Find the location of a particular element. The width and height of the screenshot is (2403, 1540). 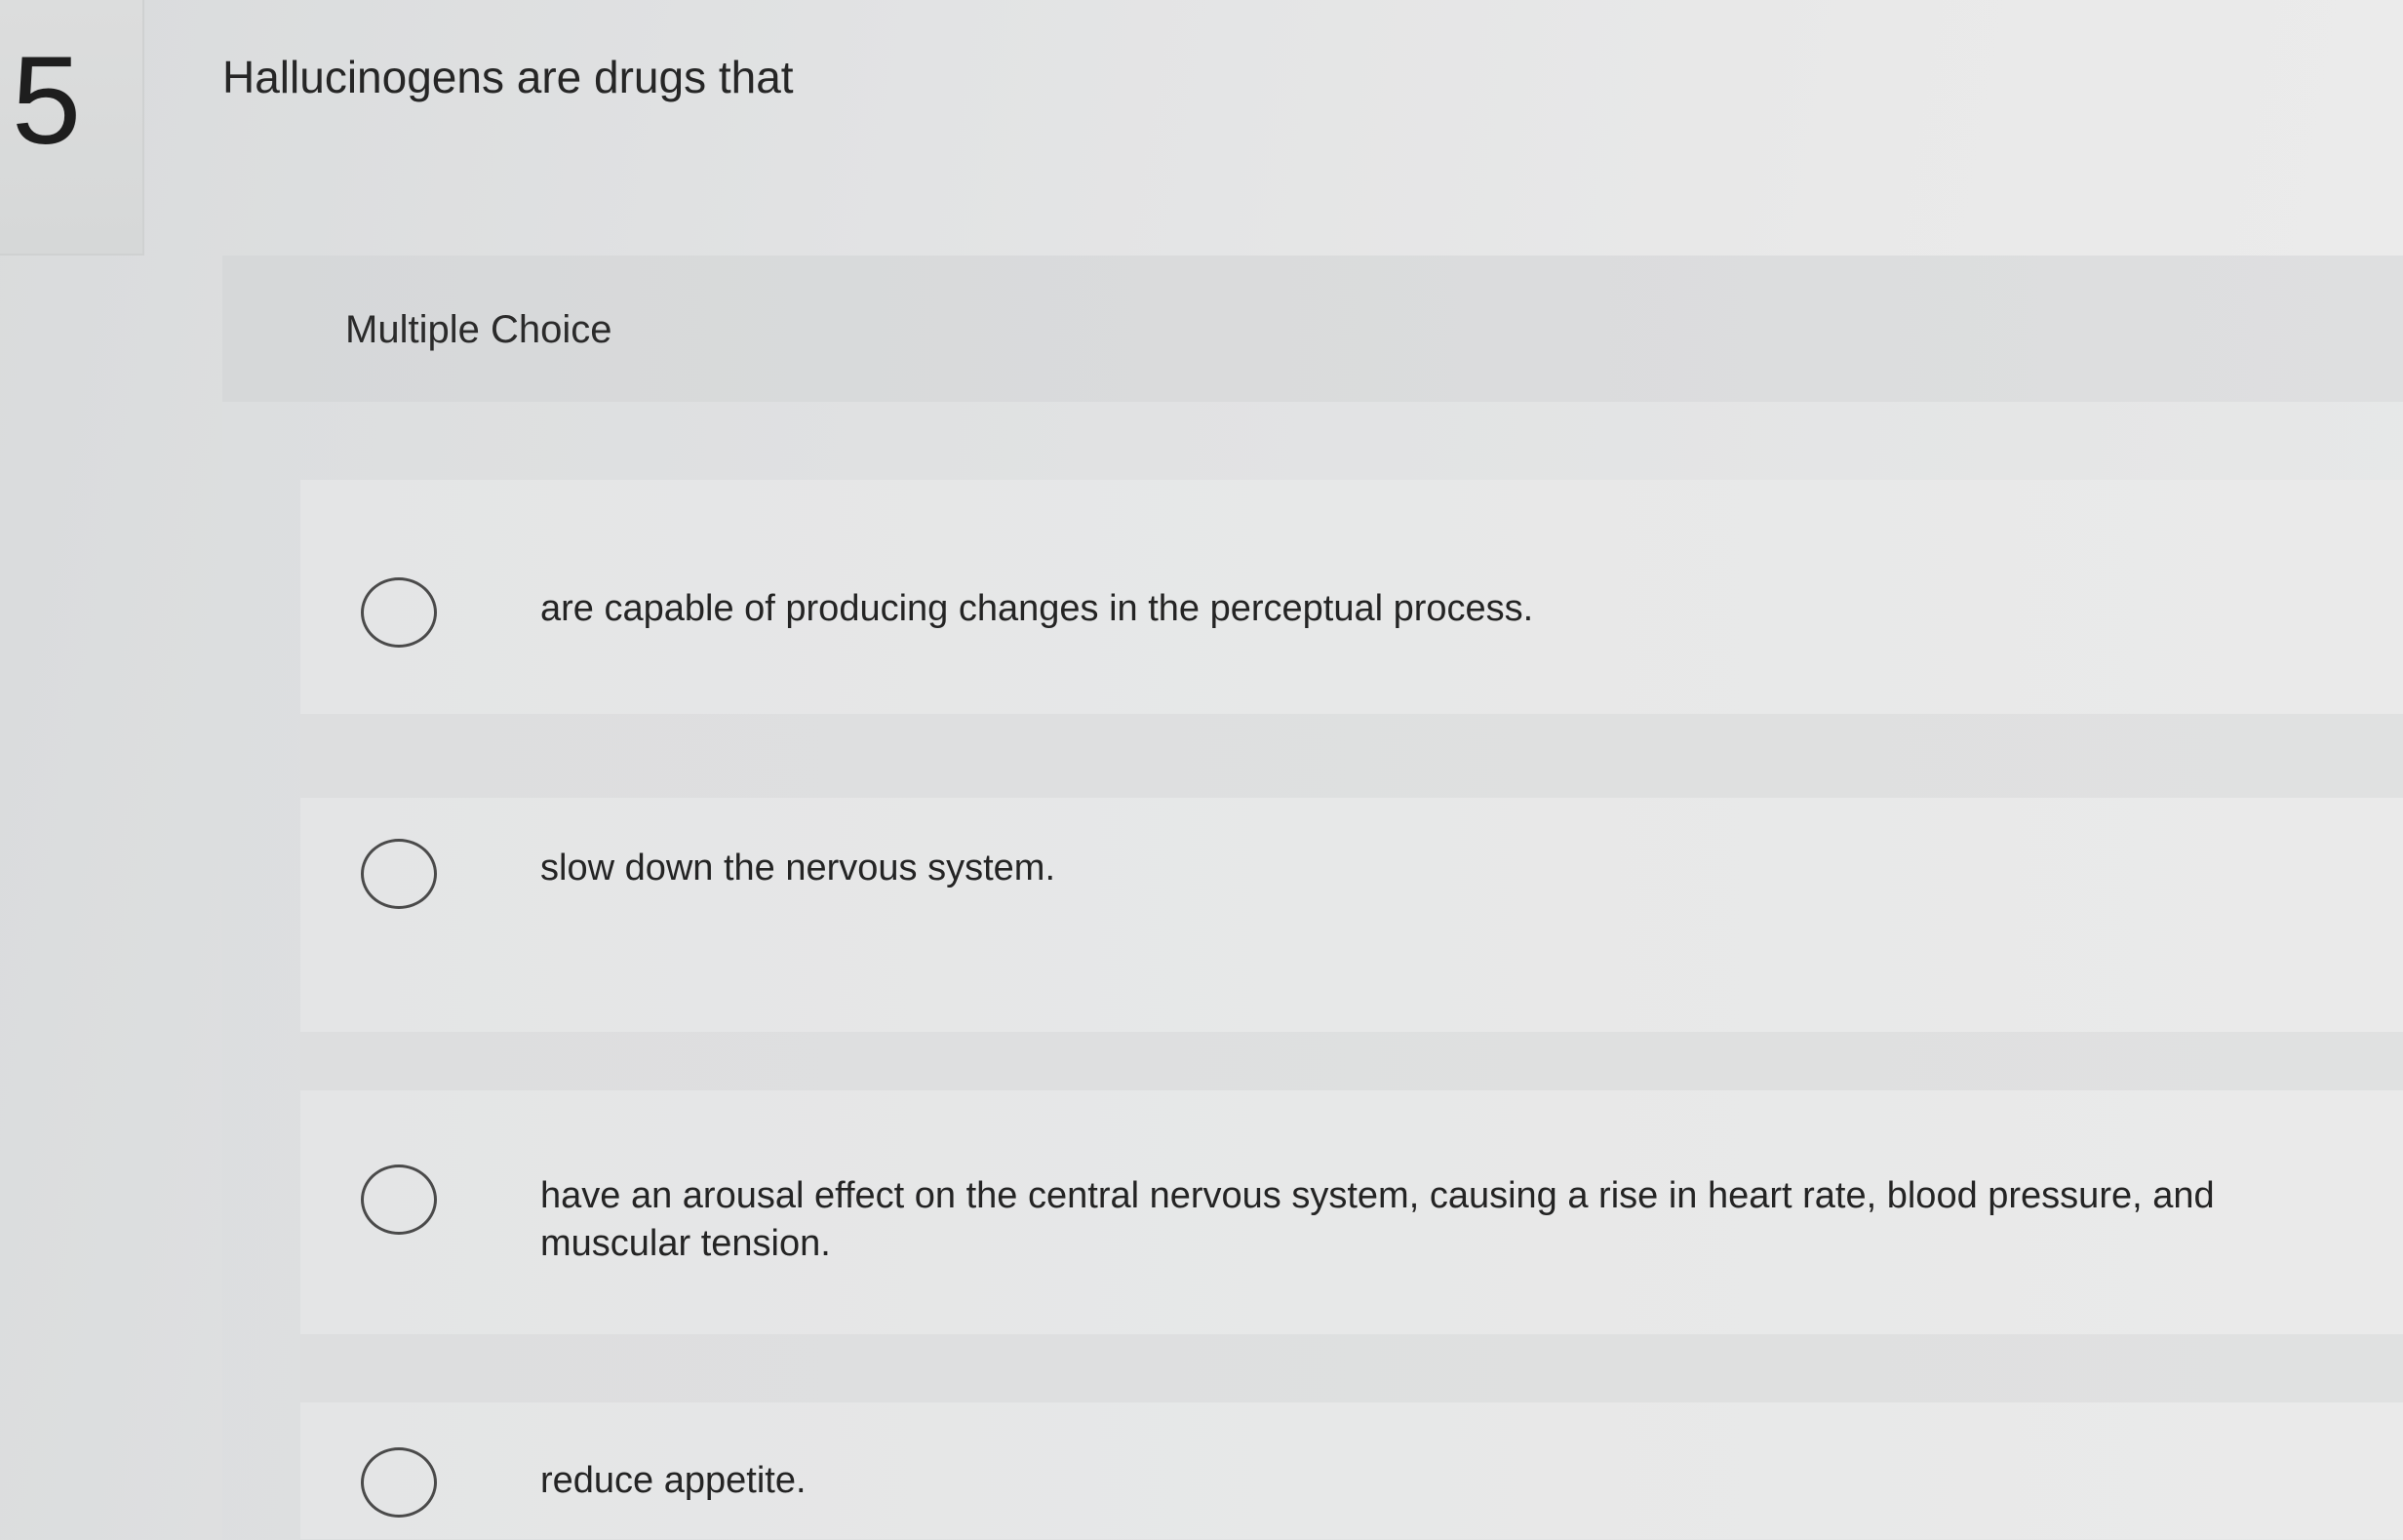

option-label-4: reduce appetite. is located at coordinates (1437, 1481).